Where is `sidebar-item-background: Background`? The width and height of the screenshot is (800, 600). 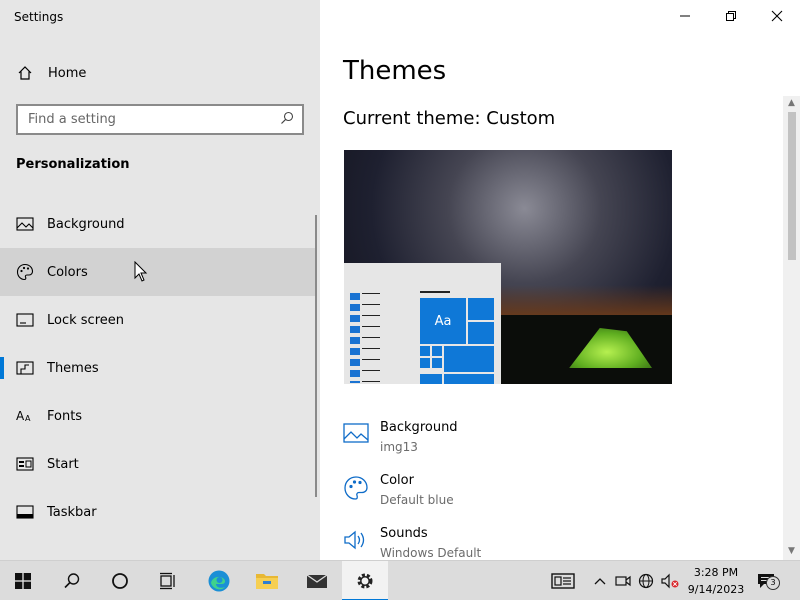
sidebar-item-background: Background is located at coordinates (158, 224).